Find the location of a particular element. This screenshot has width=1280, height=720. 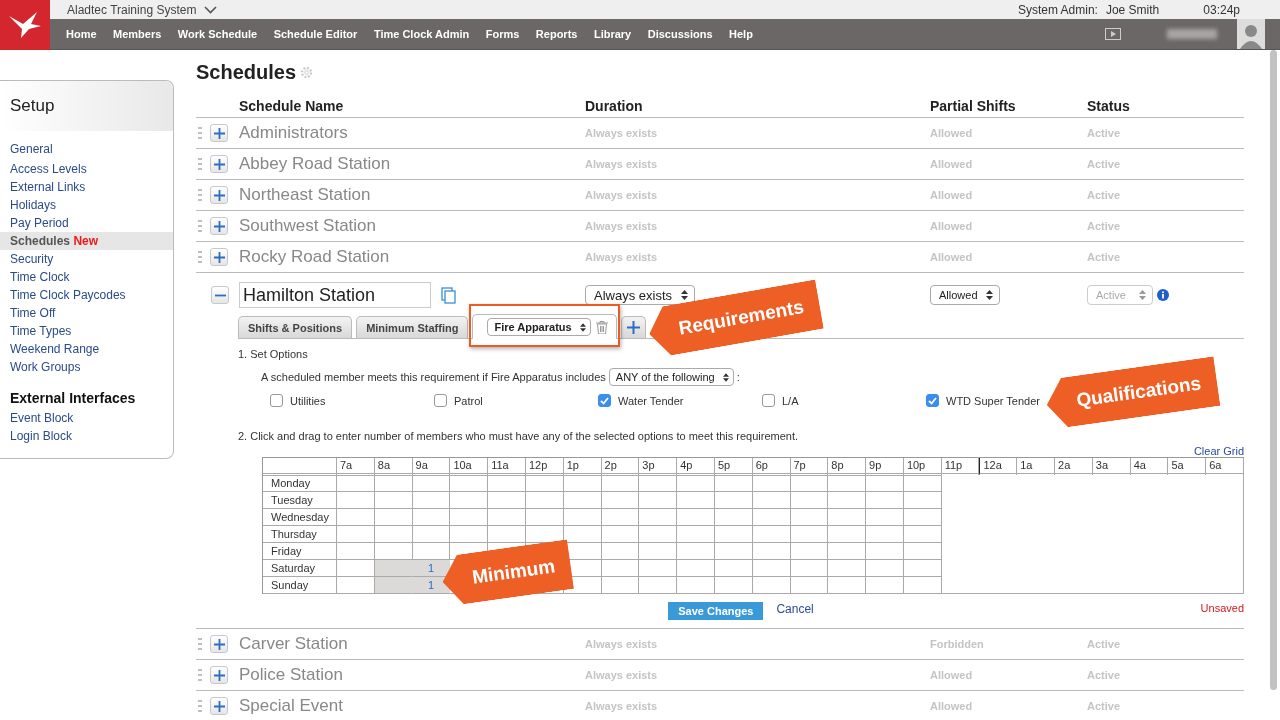

grid-cell: 1 is located at coordinates (431, 568).